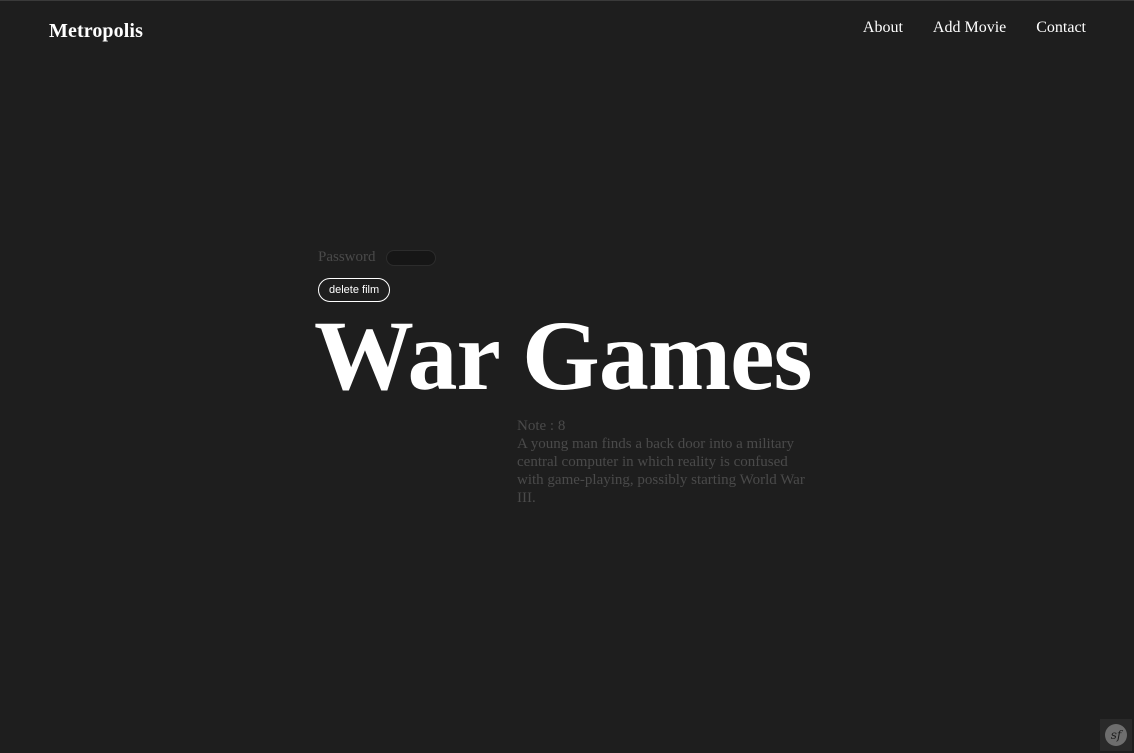 The height and width of the screenshot is (753, 1134). Describe the element at coordinates (969, 28) in the screenshot. I see `nav-link-add-movie: Add Movie` at that location.